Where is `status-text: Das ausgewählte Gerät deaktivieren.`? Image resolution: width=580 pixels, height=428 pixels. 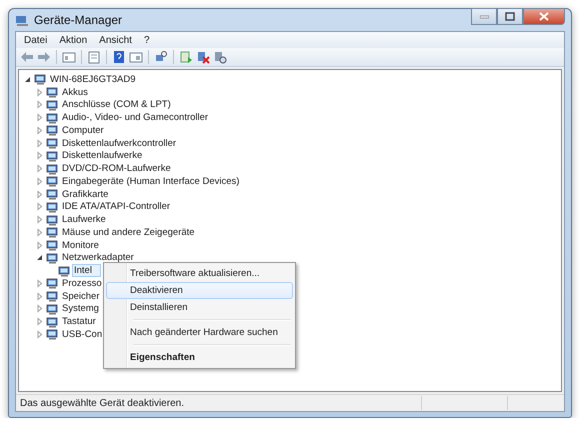 status-text: Das ausgewählte Gerät deaktivieren. is located at coordinates (102, 403).